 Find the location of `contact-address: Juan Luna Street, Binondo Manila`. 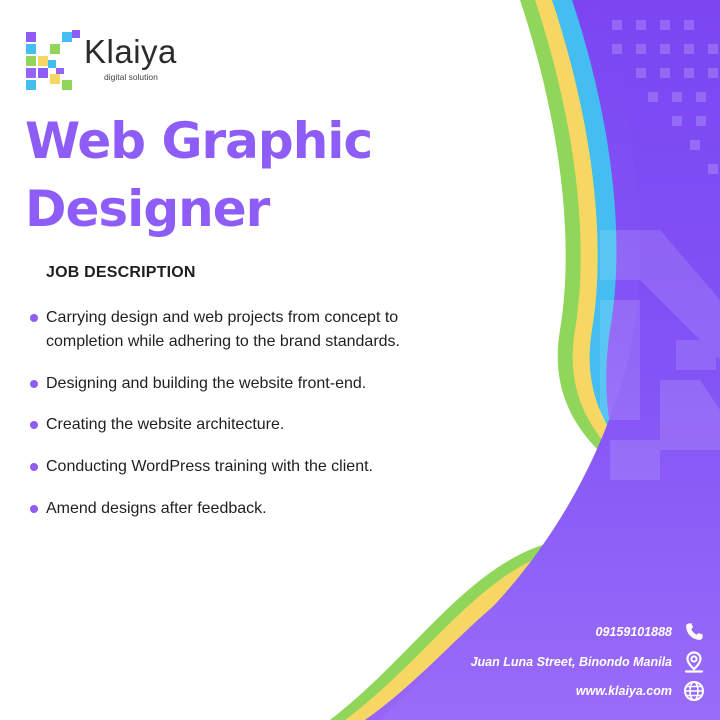

contact-address: Juan Luna Street, Binondo Manila is located at coordinates (588, 662).